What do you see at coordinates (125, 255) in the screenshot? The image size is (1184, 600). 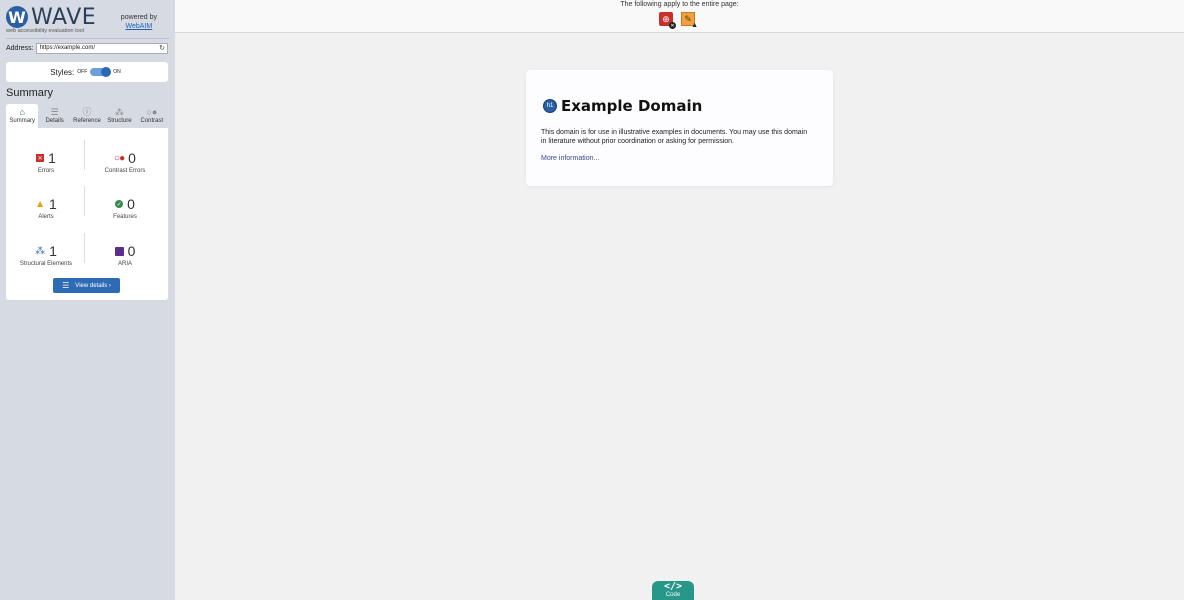 I see `stat-aria: 0 ARIA` at bounding box center [125, 255].